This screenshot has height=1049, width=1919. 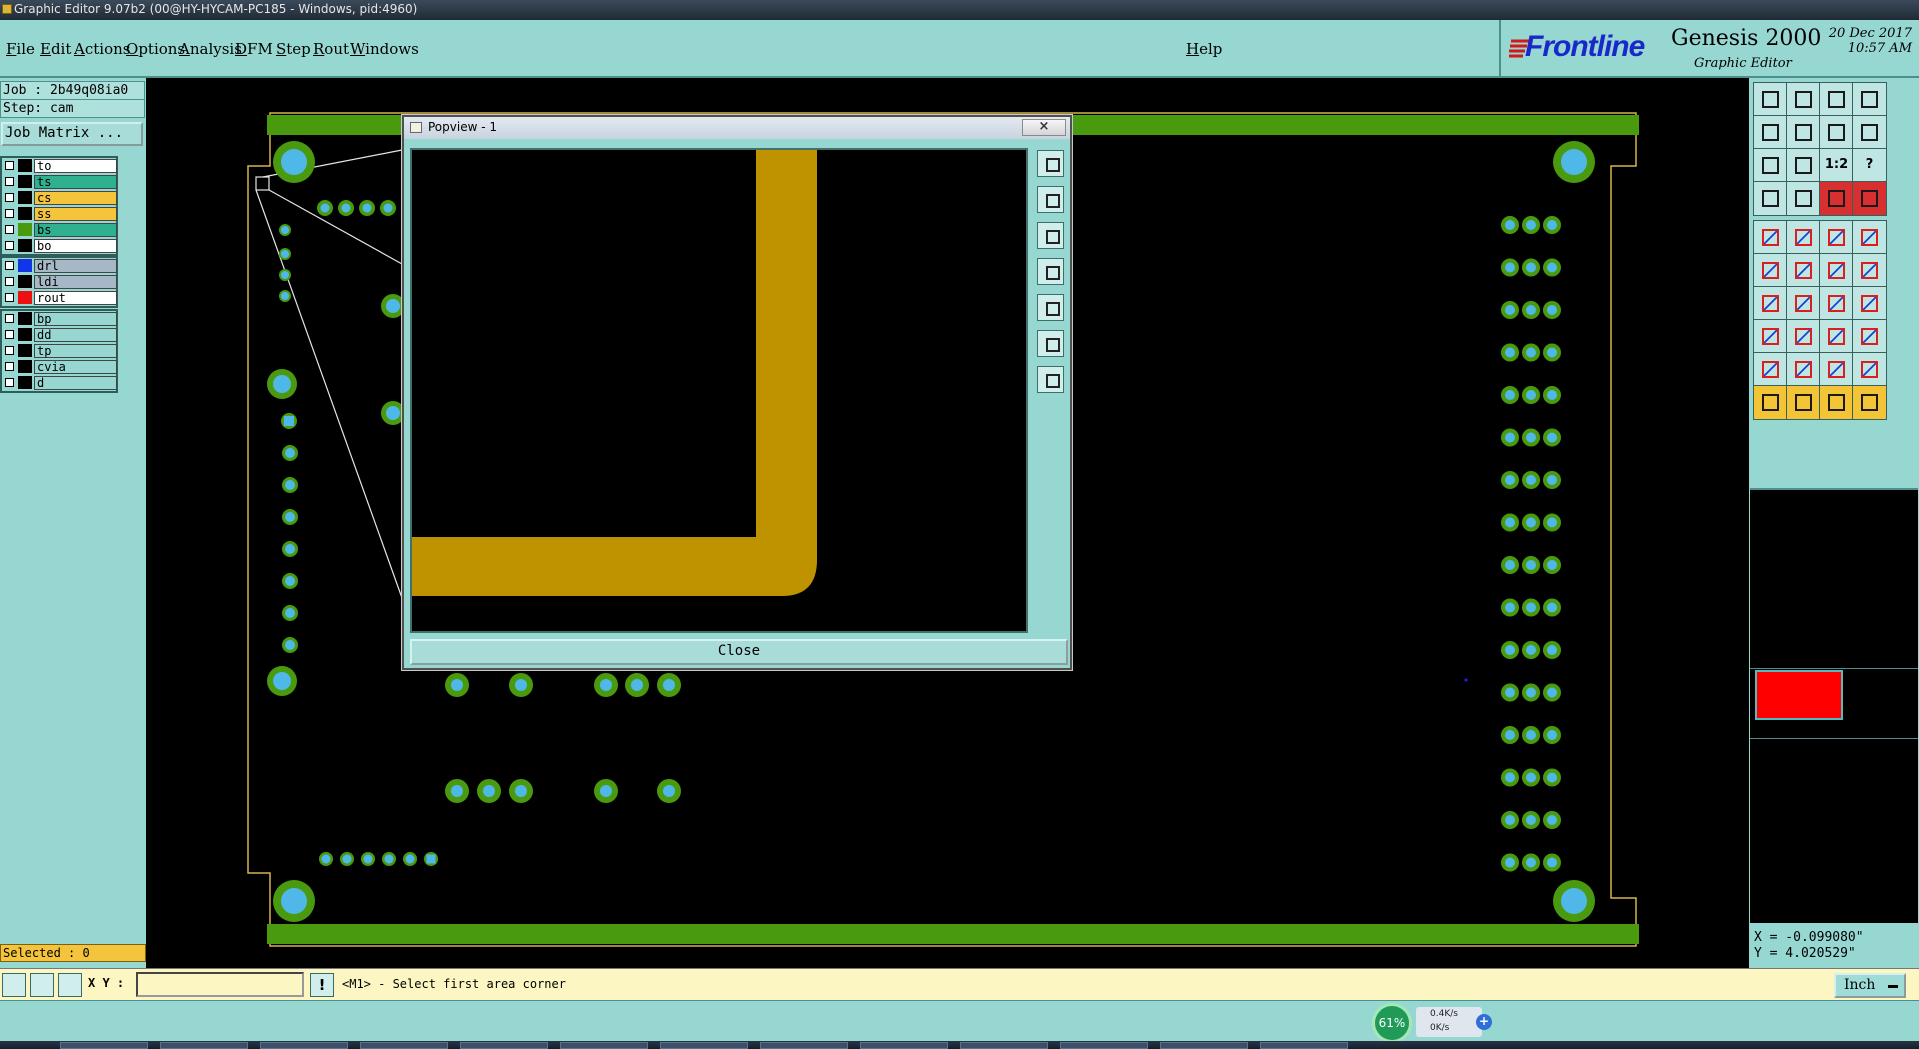 What do you see at coordinates (55, 49) in the screenshot?
I see `menu-edit: Edit` at bounding box center [55, 49].